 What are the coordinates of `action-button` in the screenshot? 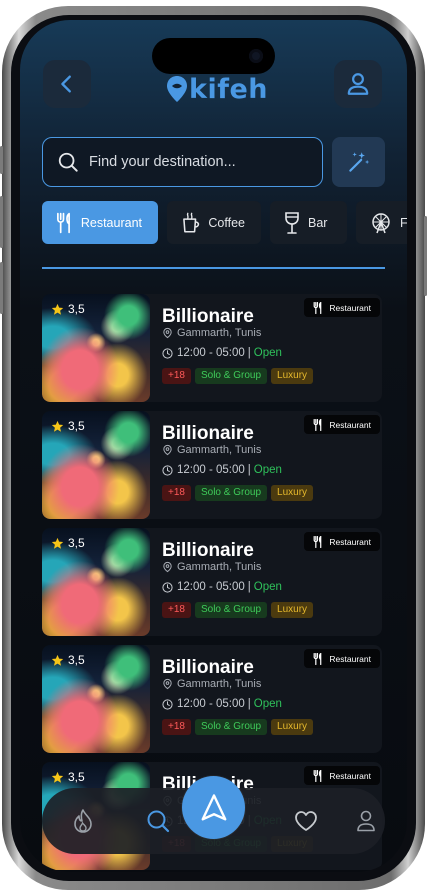 It's located at (1, 160).